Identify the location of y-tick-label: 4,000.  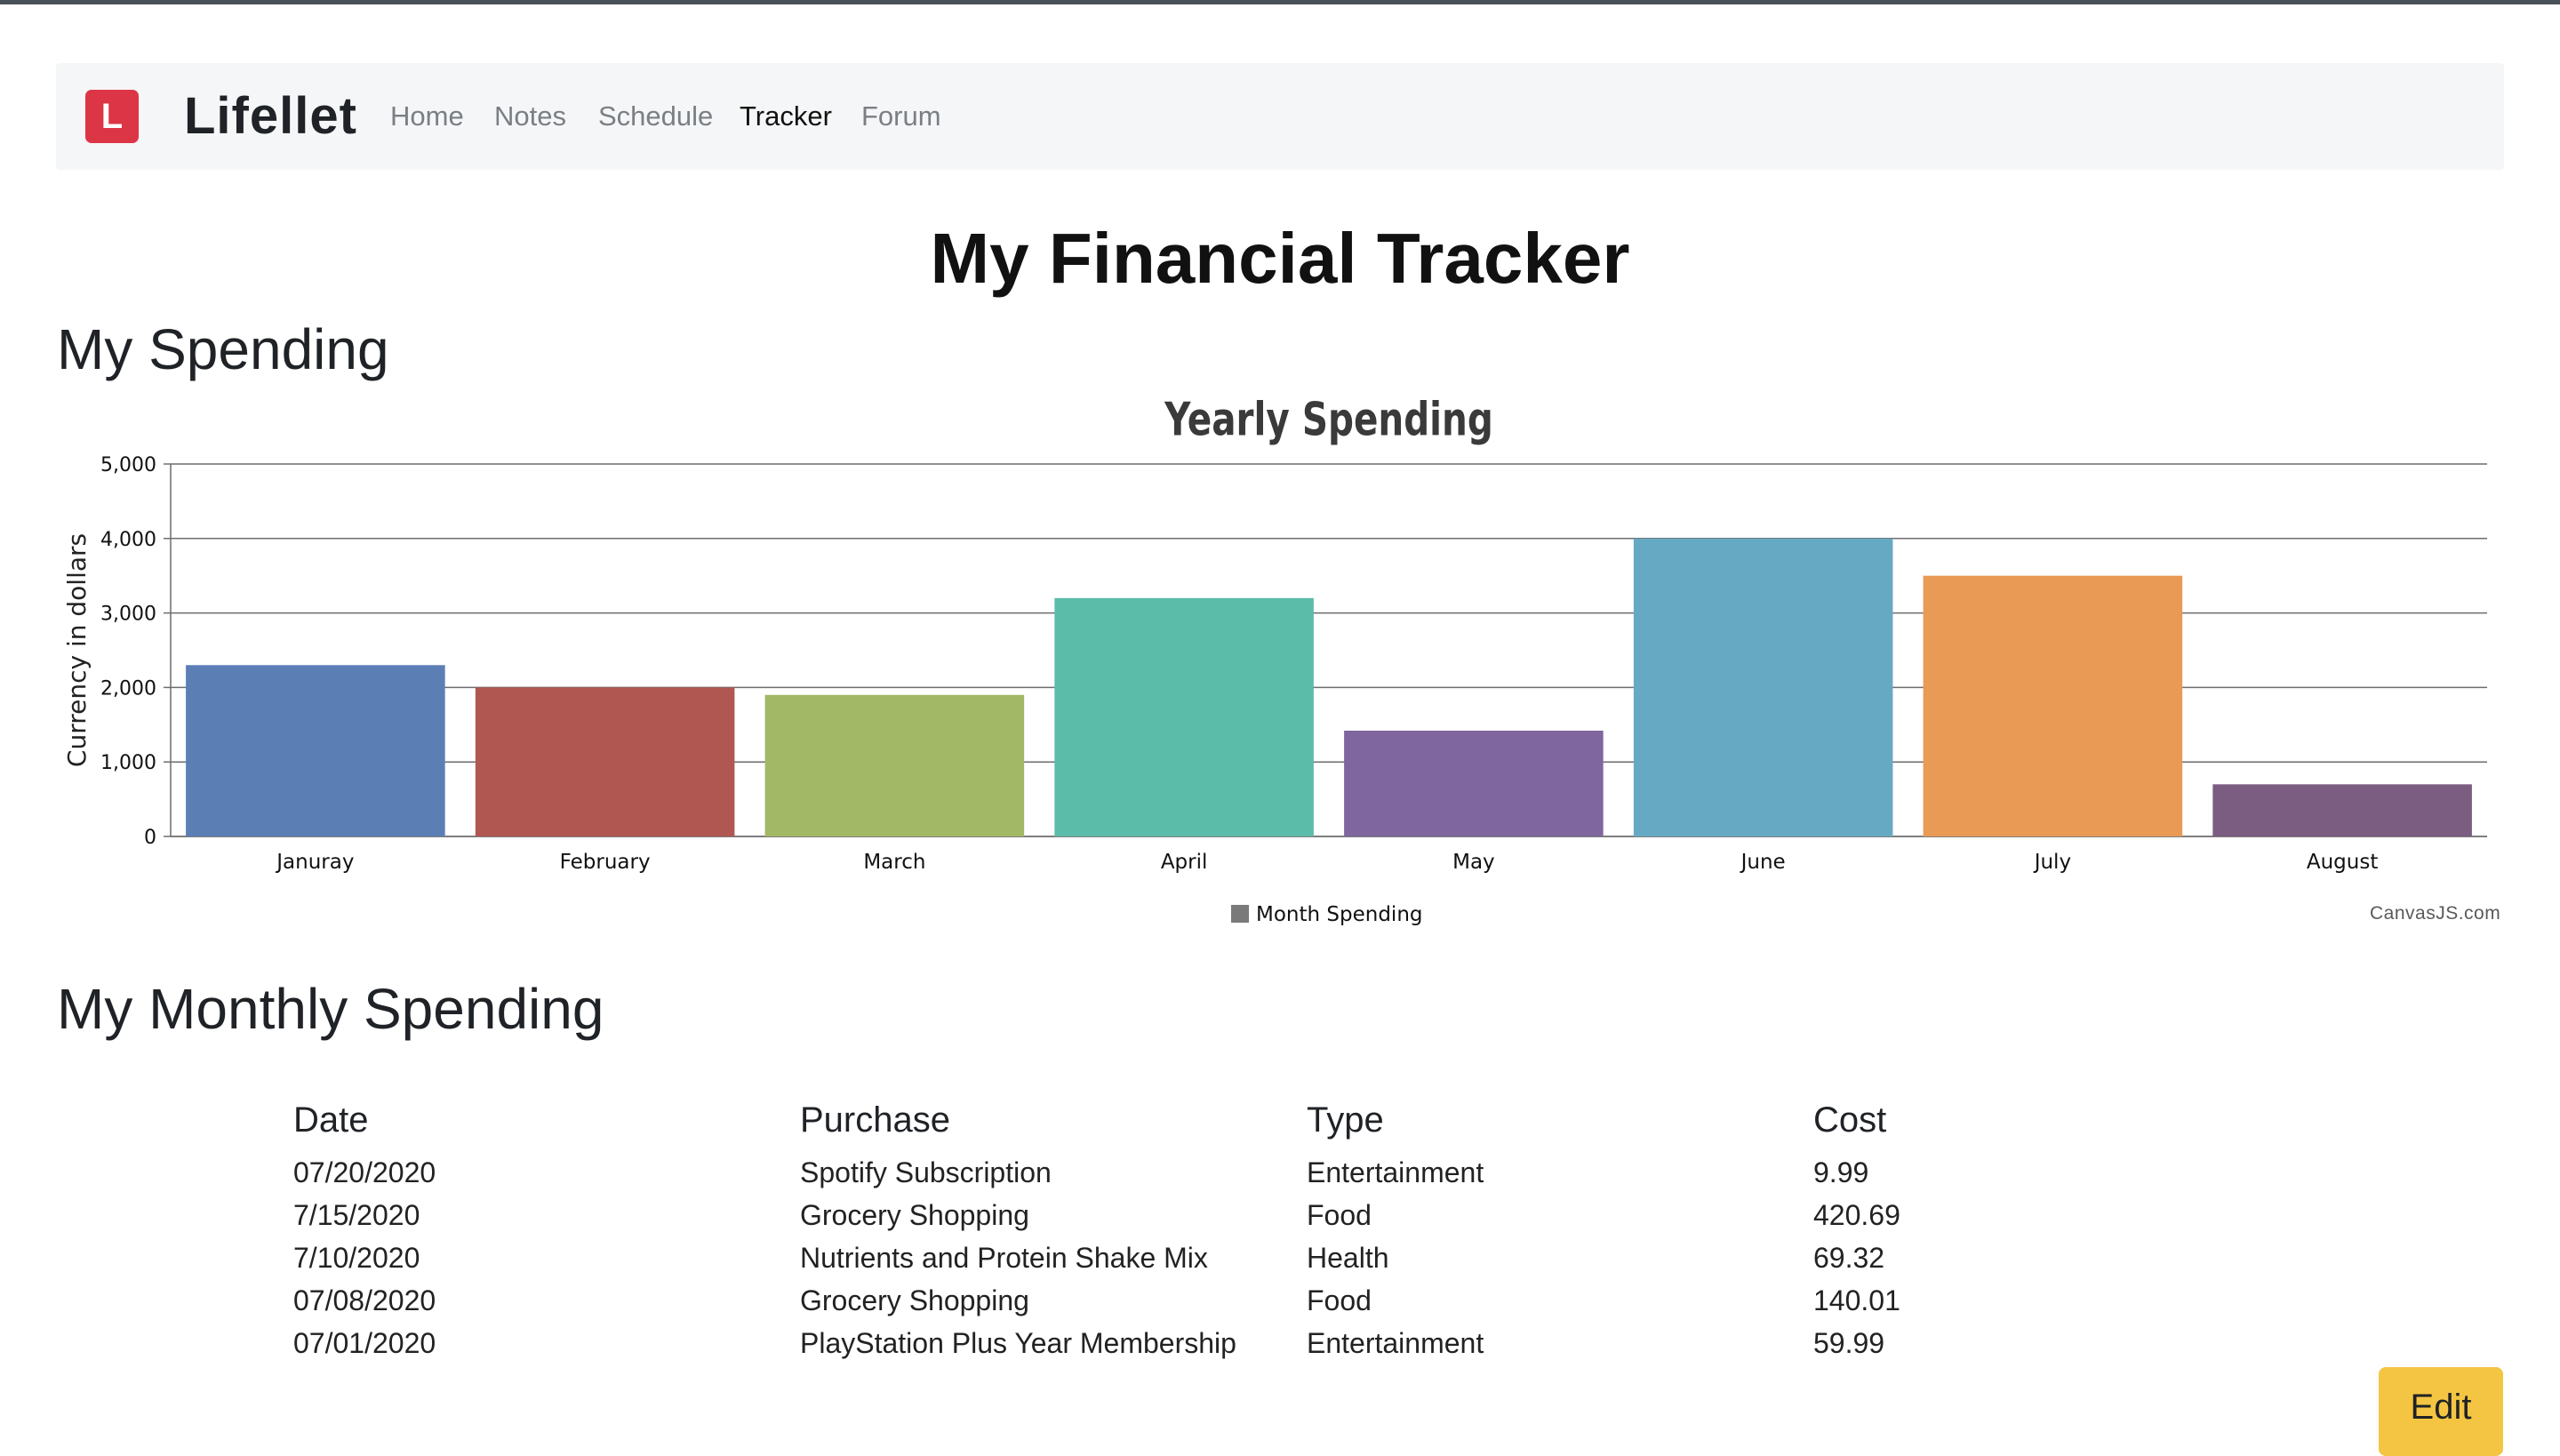
(128, 540).